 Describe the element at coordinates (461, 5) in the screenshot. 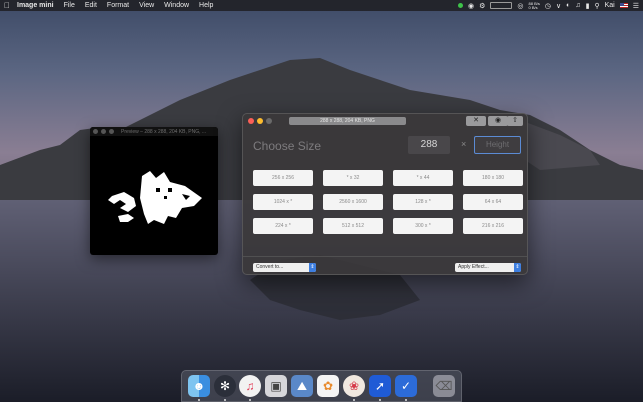

I see `status-indicator-icon` at that location.